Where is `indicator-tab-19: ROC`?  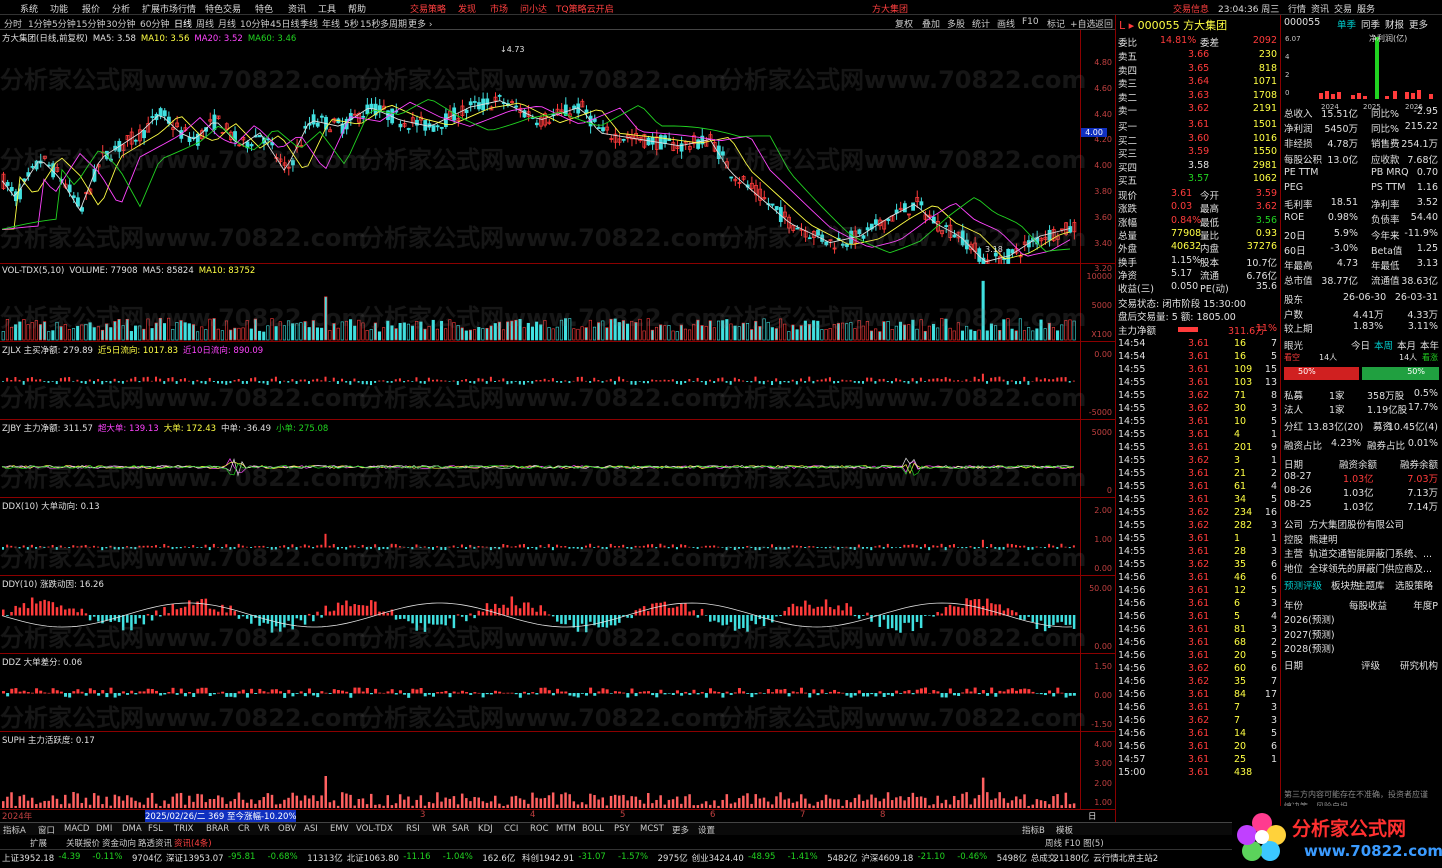 indicator-tab-19: ROC is located at coordinates (539, 829).